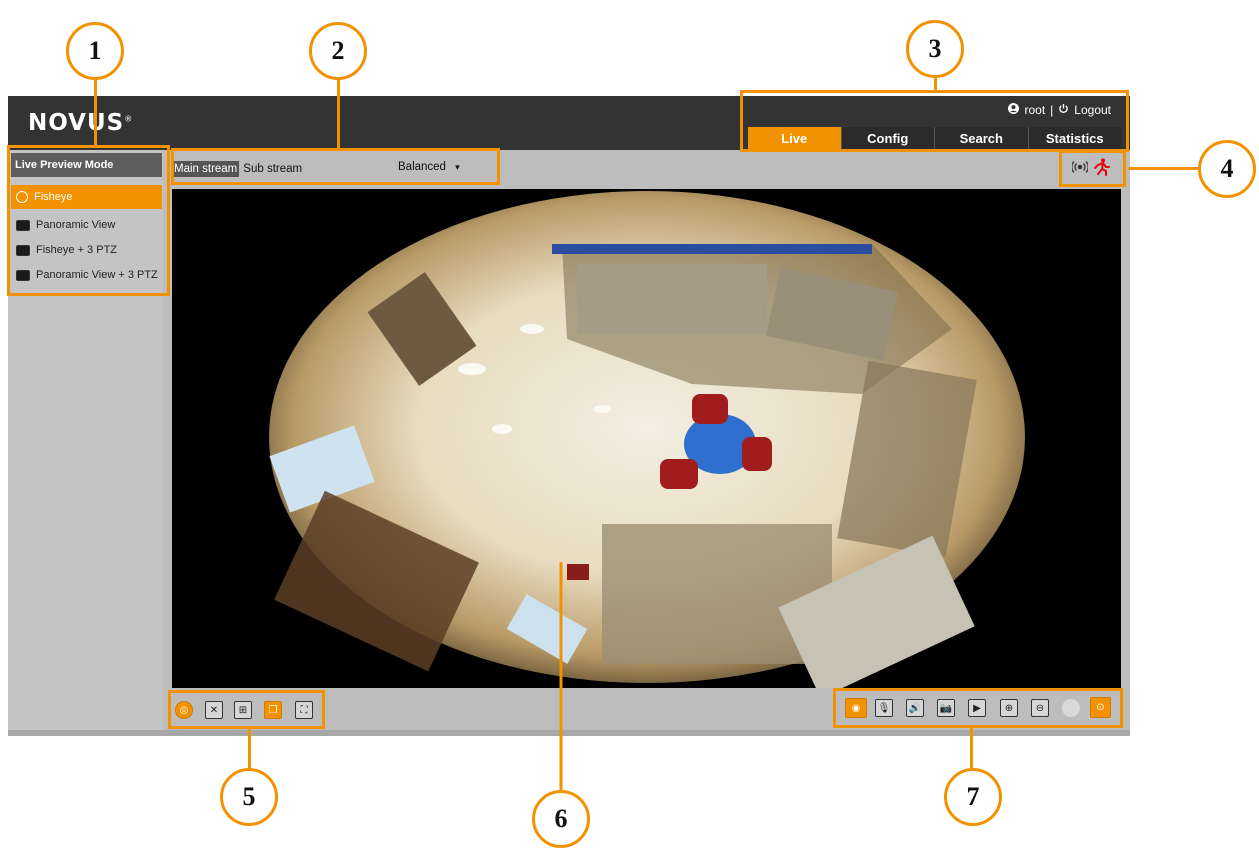 This screenshot has height=848, width=1259. I want to click on callout-5: 5, so click(249, 797).